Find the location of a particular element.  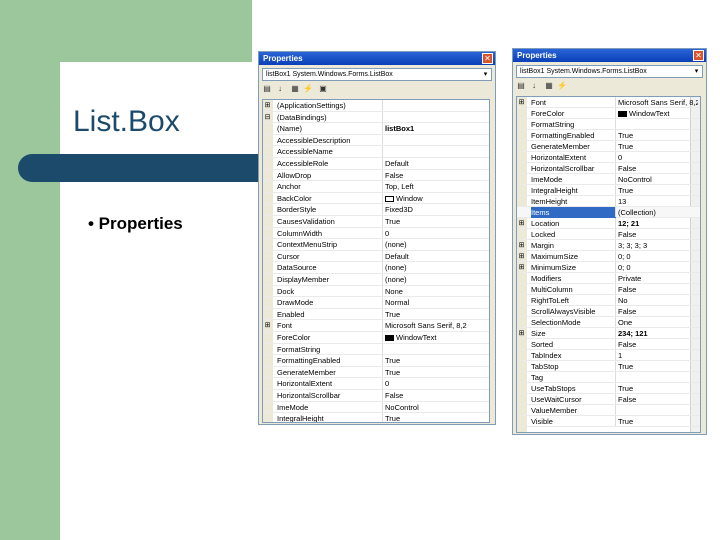

property-row: ⊞ Margin 3; 3; 3; 3 is located at coordinates (608, 245).